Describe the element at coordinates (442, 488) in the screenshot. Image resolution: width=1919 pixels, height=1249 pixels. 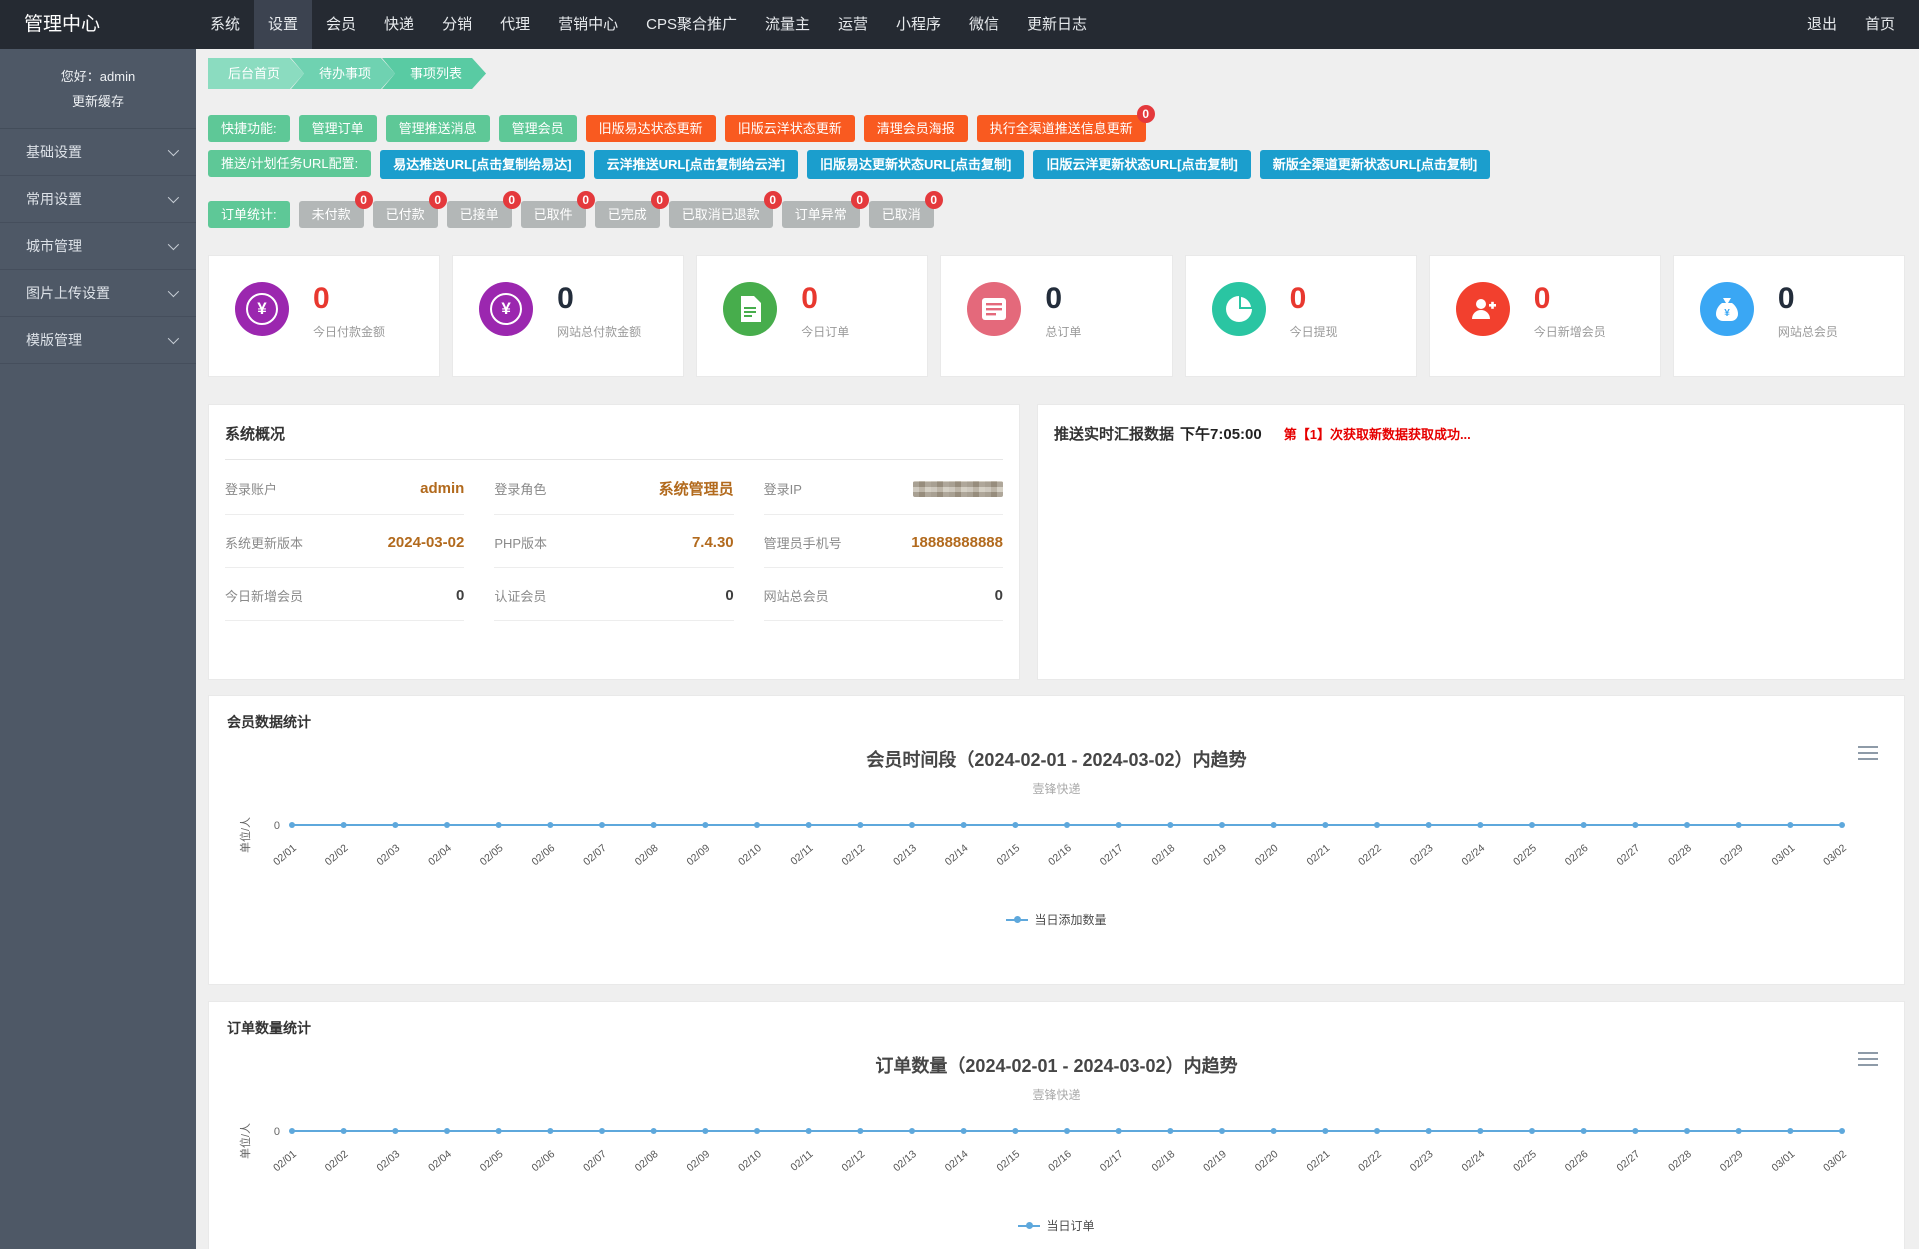
I see `info-value: admin` at that location.